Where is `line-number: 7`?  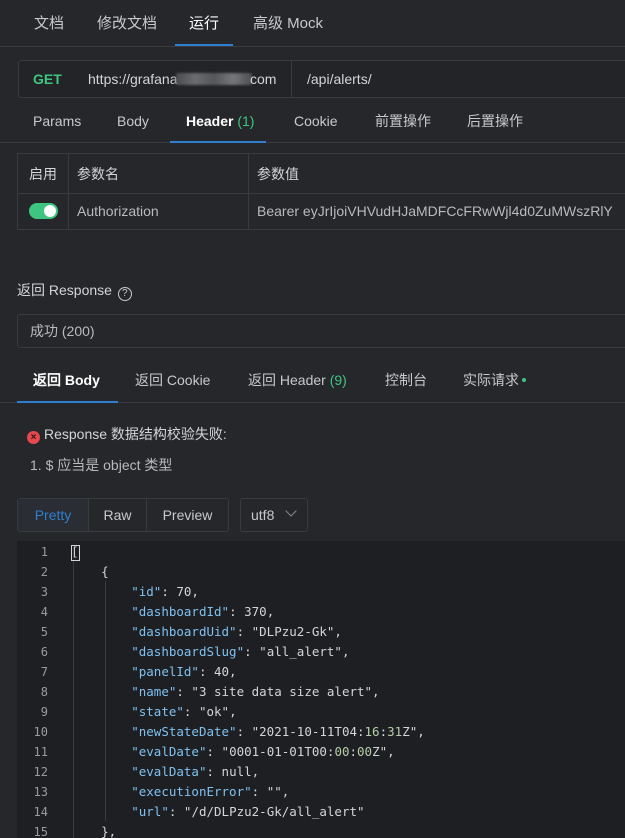
line-number: 7 is located at coordinates (44, 672).